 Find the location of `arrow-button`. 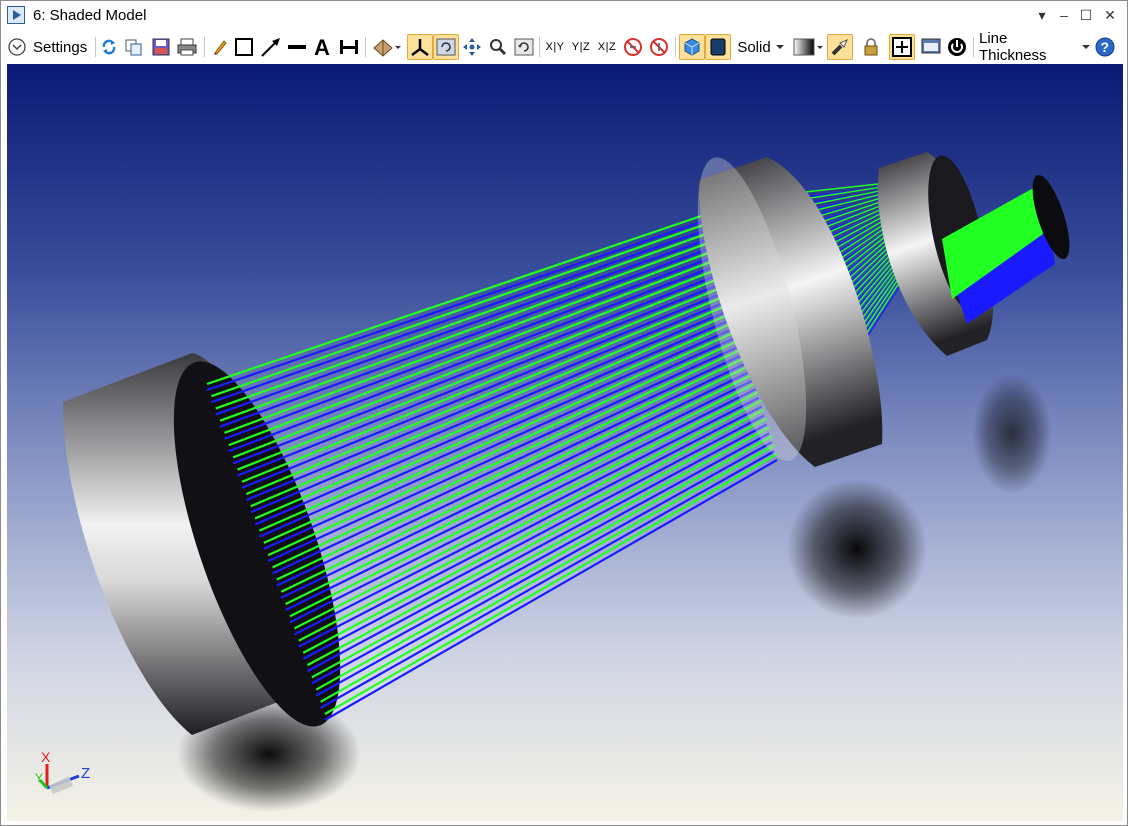

arrow-button is located at coordinates (271, 47).